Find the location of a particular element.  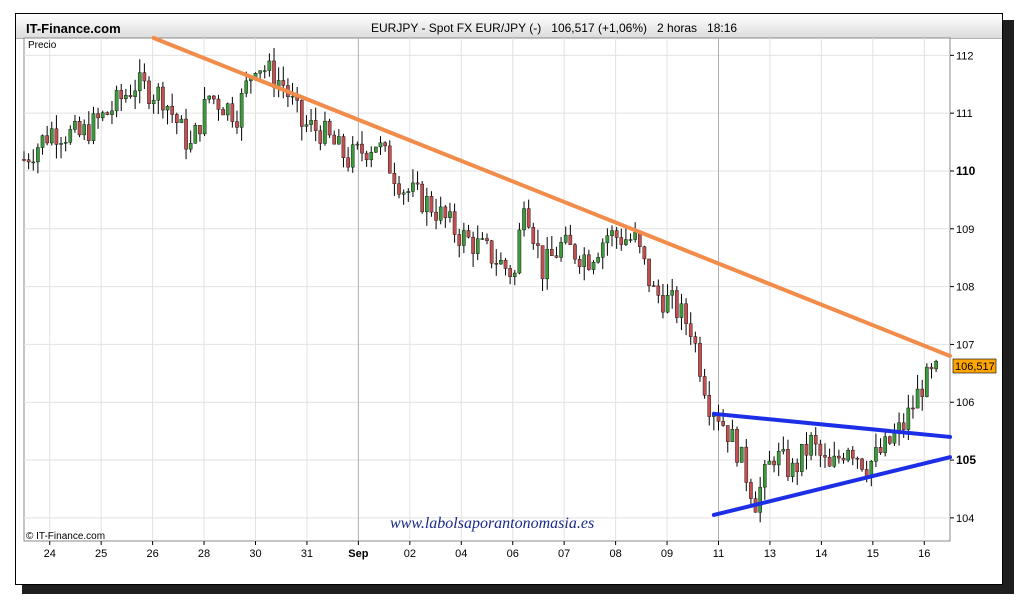

y-axis: 104 105 106 107 108 109 110 111 112 is located at coordinates (963, 287).